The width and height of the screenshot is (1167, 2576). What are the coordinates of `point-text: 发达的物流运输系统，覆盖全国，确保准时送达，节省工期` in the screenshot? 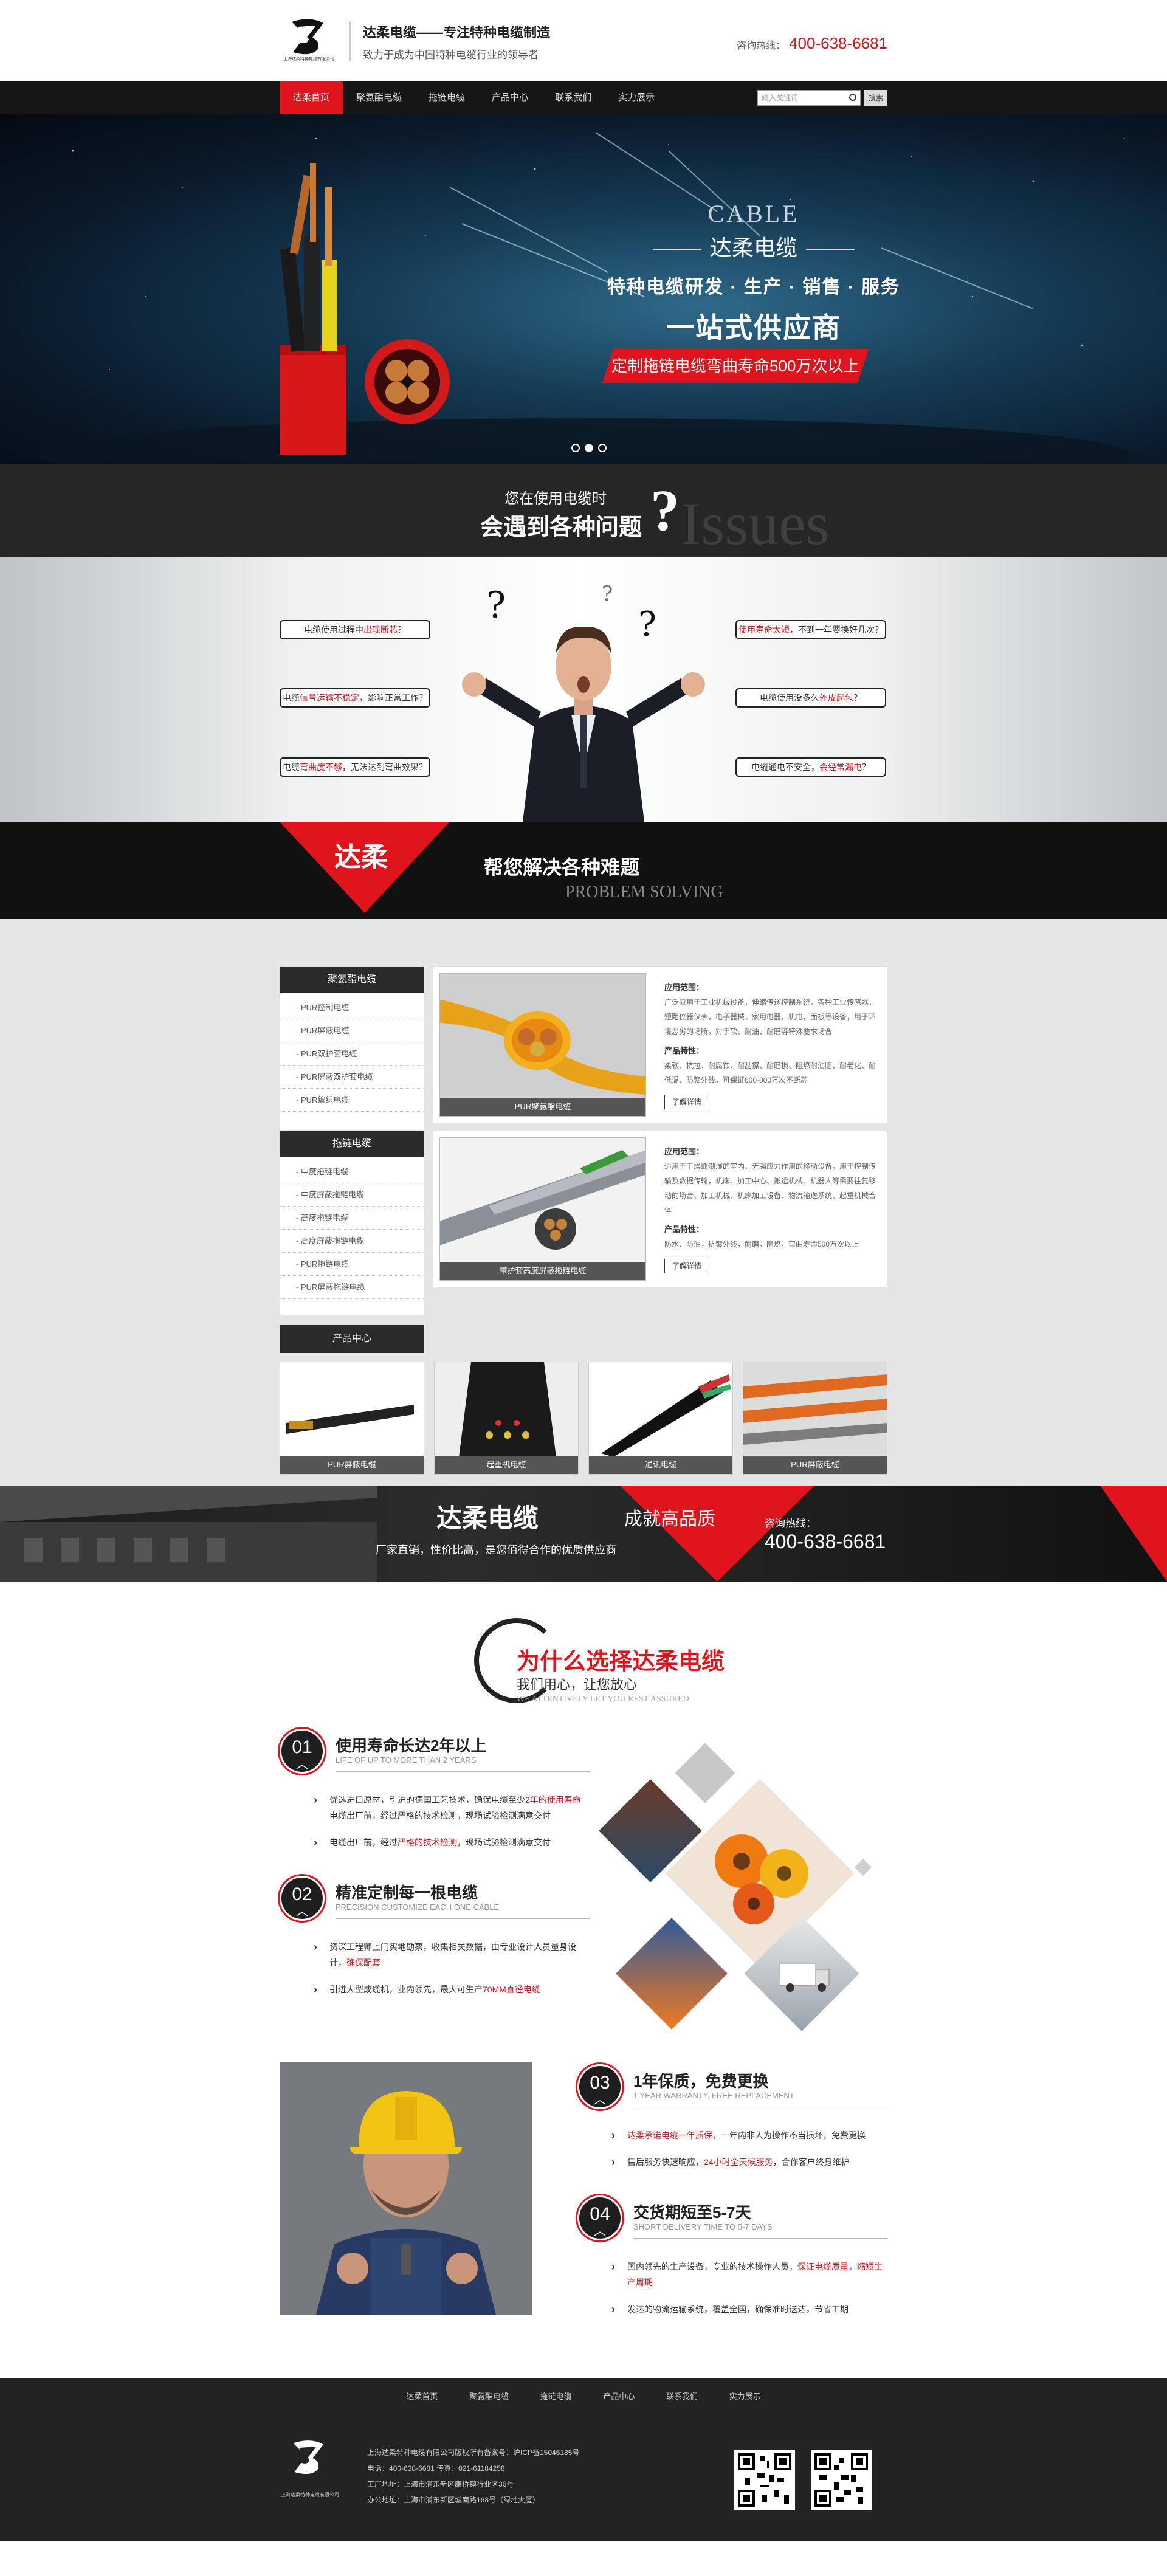 It's located at (738, 2309).